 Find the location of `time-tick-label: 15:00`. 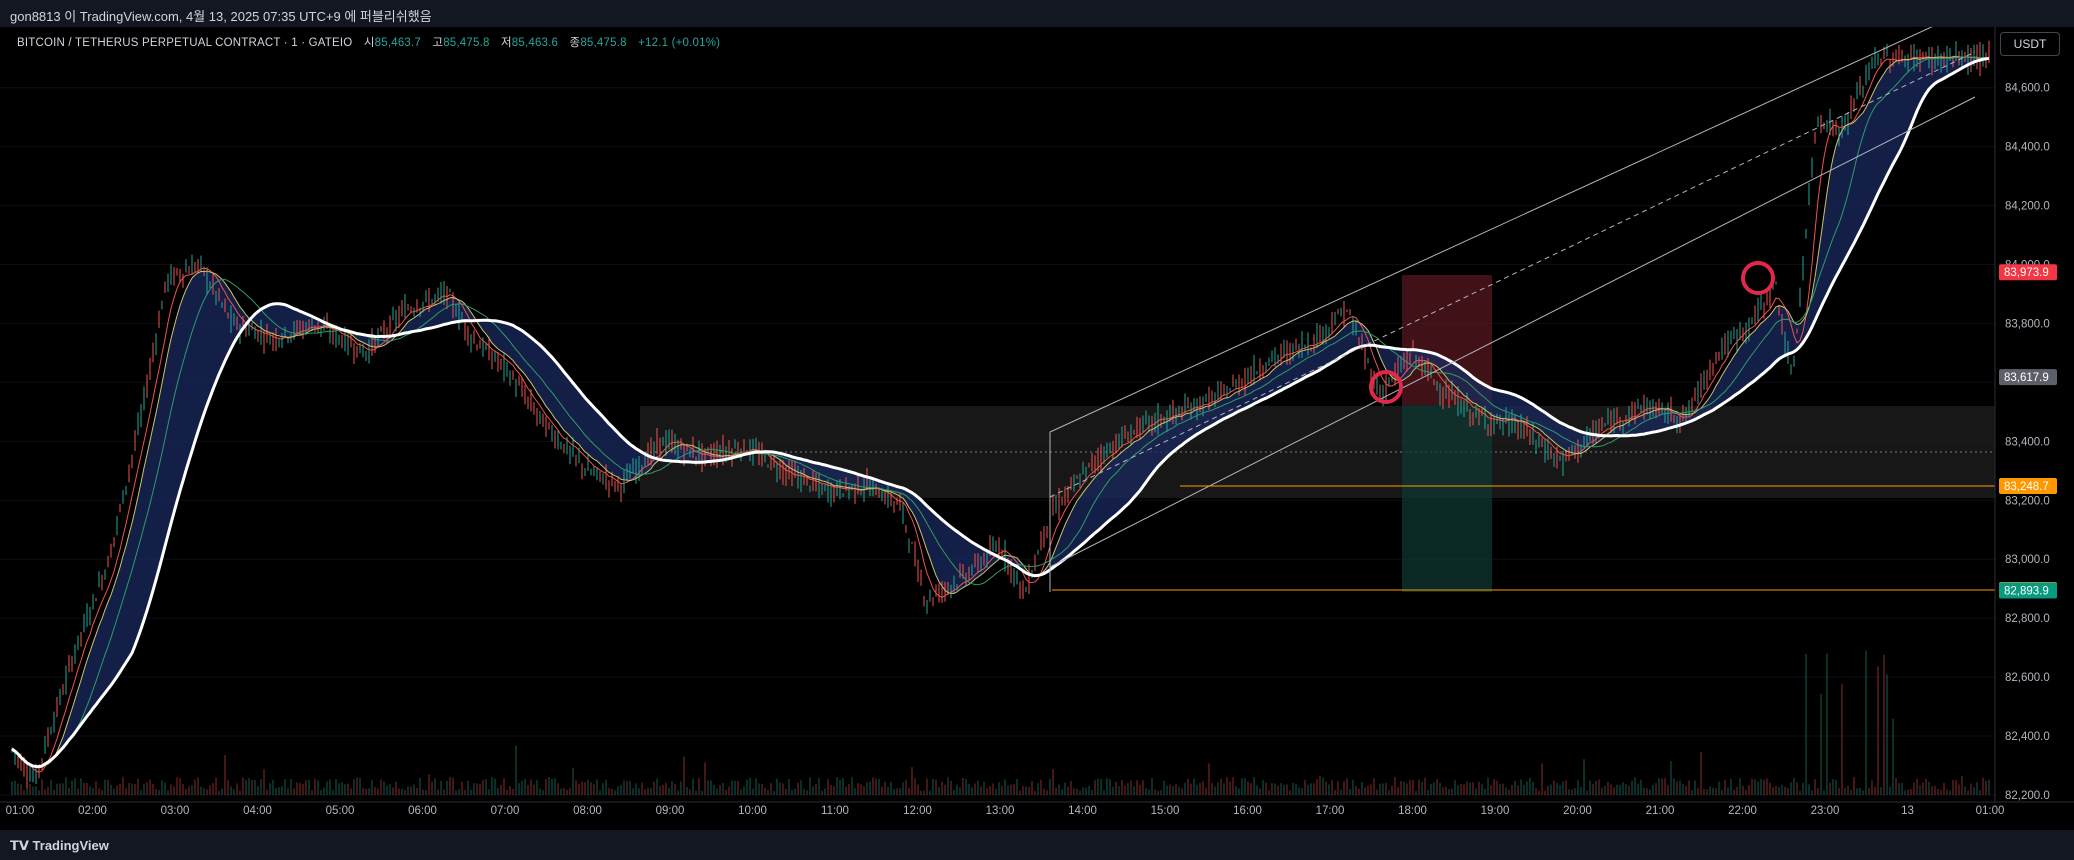

time-tick-label: 15:00 is located at coordinates (1165, 811).